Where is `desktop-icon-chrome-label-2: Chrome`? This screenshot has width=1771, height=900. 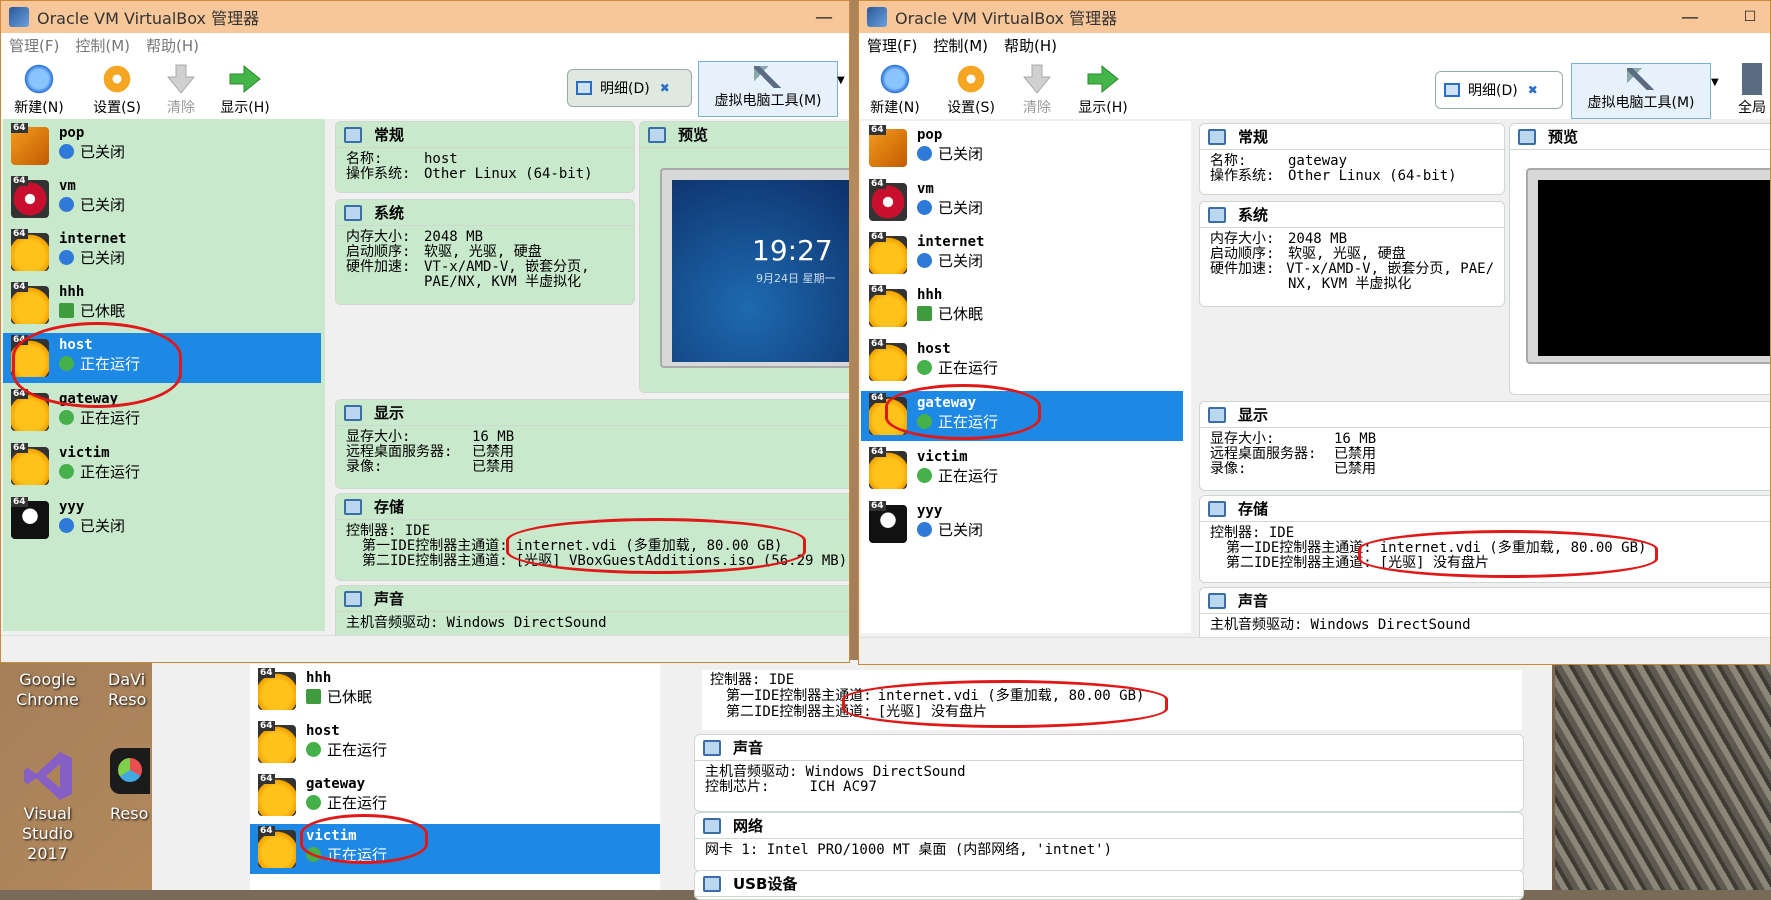
desktop-icon-chrome-label-2: Chrome is located at coordinates (47, 699).